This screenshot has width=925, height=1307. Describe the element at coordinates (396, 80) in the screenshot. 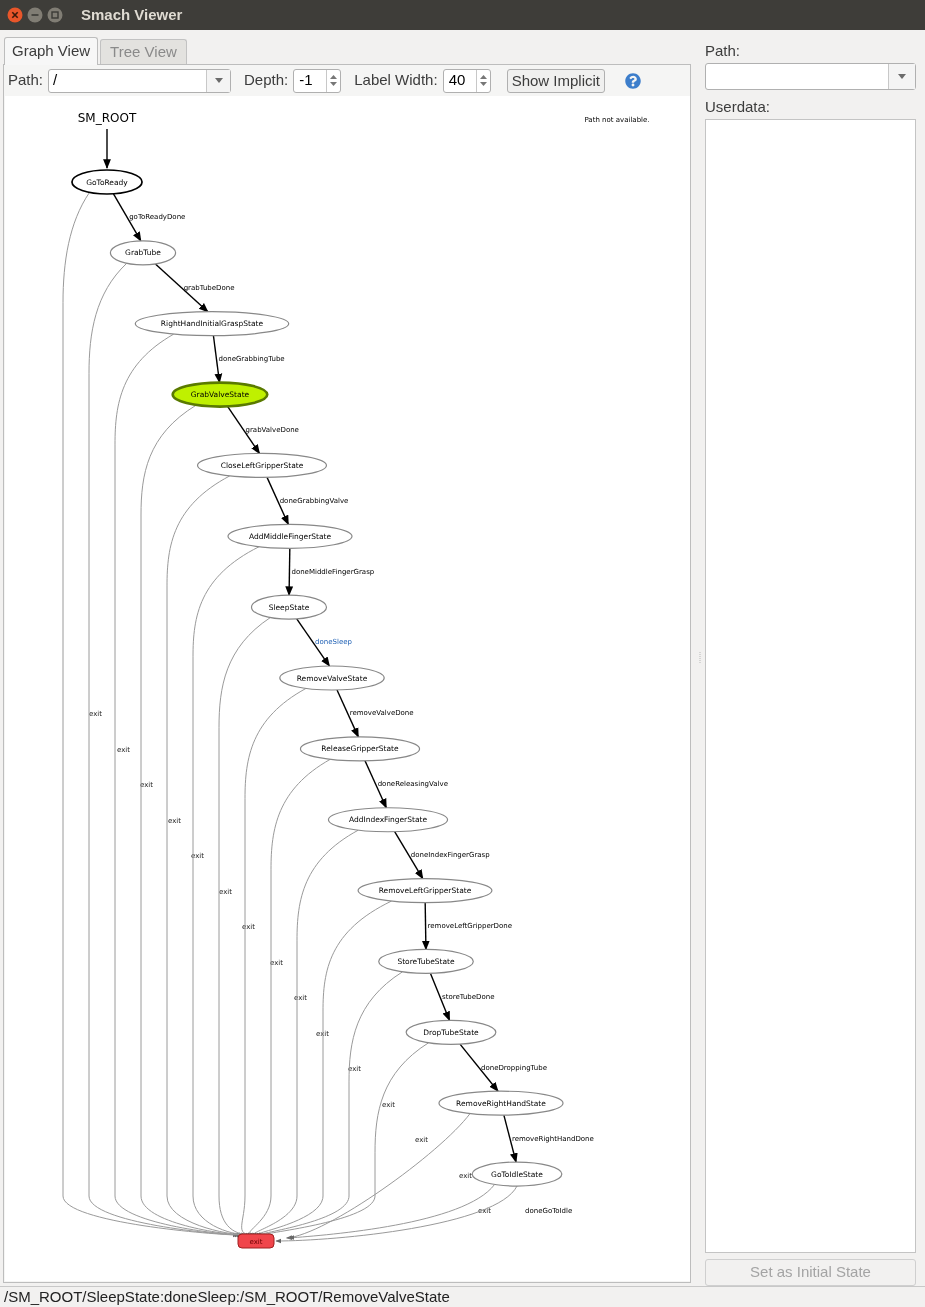

I see `label-width-label: Label Width:` at that location.